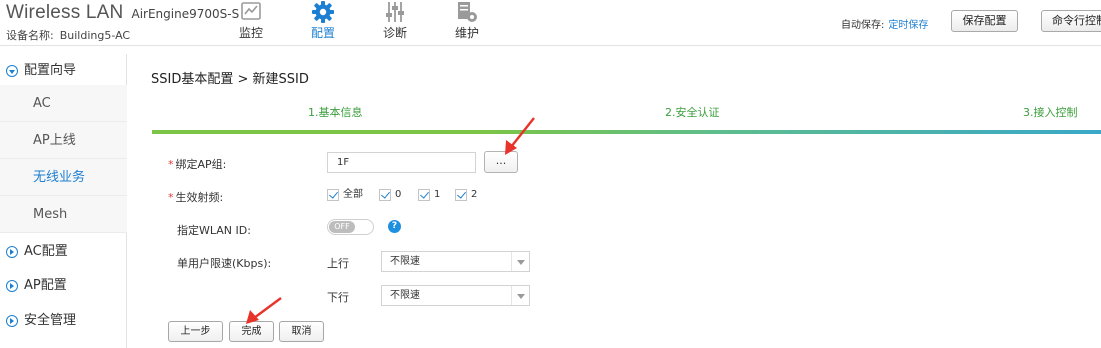  I want to click on toggle-knob: OFF, so click(342, 227).